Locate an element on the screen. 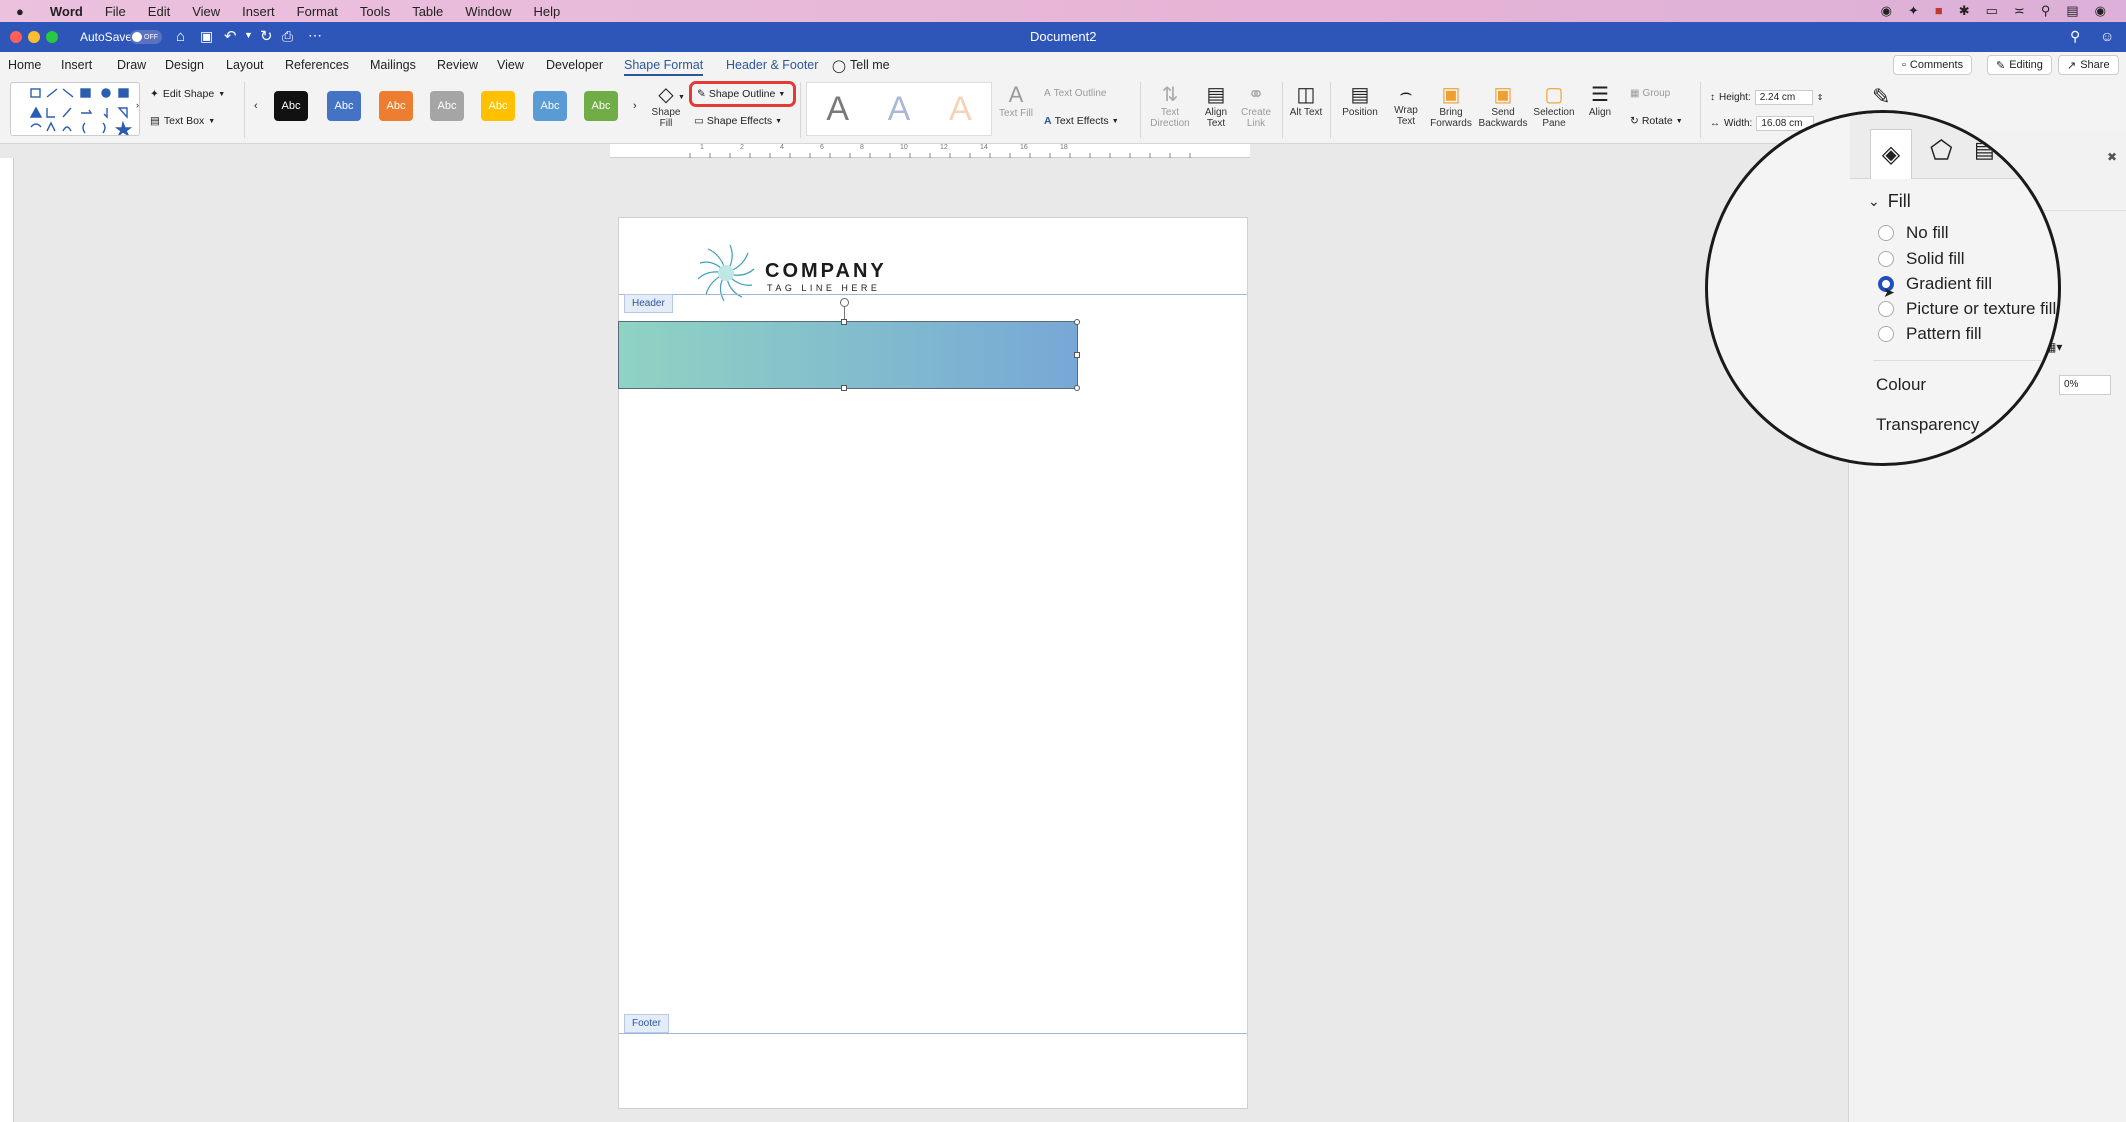  wrap-text-button: ⌢ Wrap Text is located at coordinates (1406, 104).